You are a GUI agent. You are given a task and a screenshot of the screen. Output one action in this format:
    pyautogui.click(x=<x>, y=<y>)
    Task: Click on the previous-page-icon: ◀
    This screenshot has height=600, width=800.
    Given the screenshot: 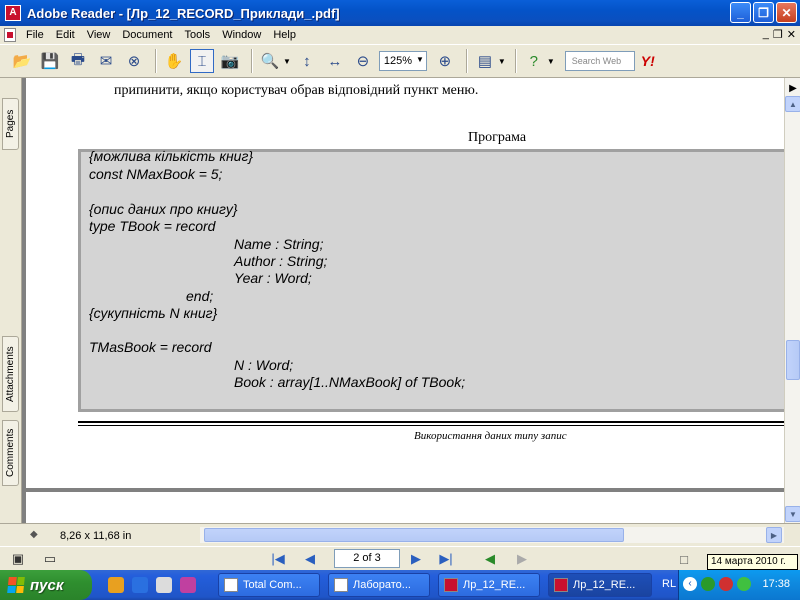 What is the action you would take?
    pyautogui.click(x=310, y=559)
    